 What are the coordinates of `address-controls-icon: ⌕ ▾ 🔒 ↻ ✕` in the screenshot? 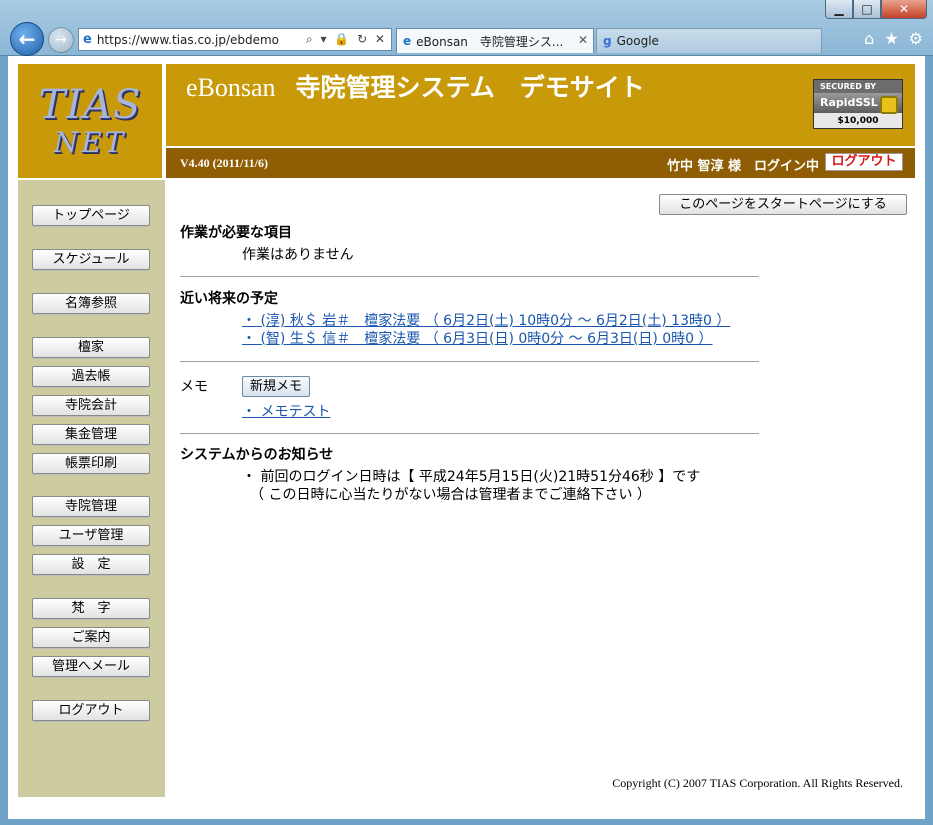 It's located at (346, 39).